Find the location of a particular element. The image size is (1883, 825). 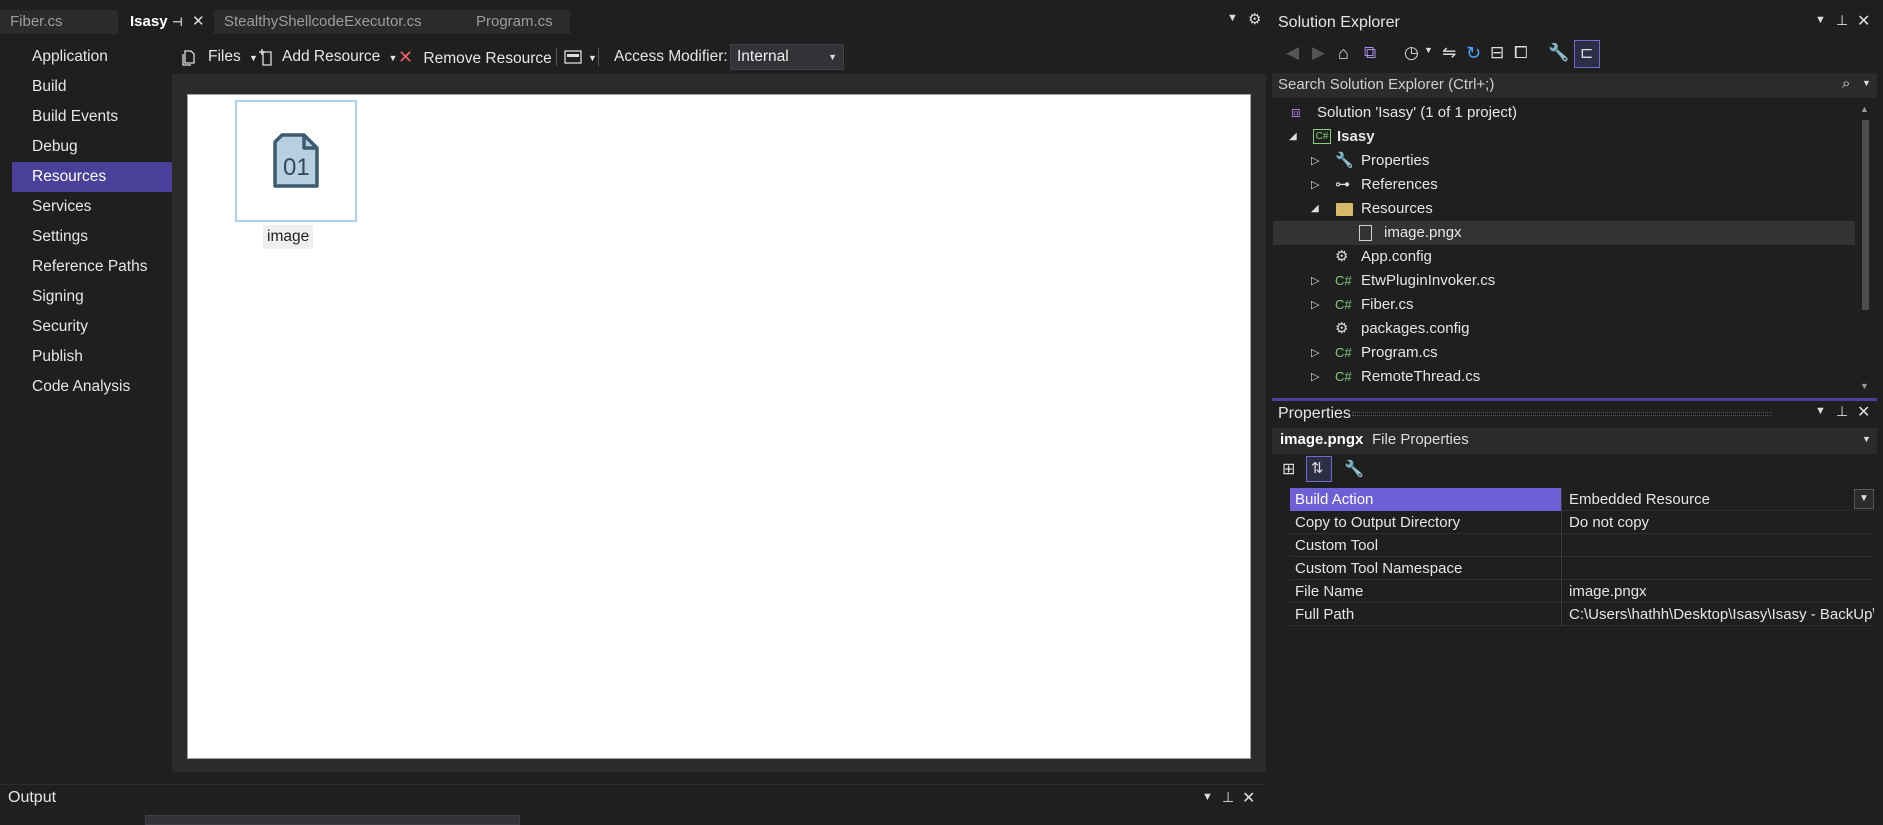

scrollbar: ▲ ▼ is located at coordinates (1865, 249).